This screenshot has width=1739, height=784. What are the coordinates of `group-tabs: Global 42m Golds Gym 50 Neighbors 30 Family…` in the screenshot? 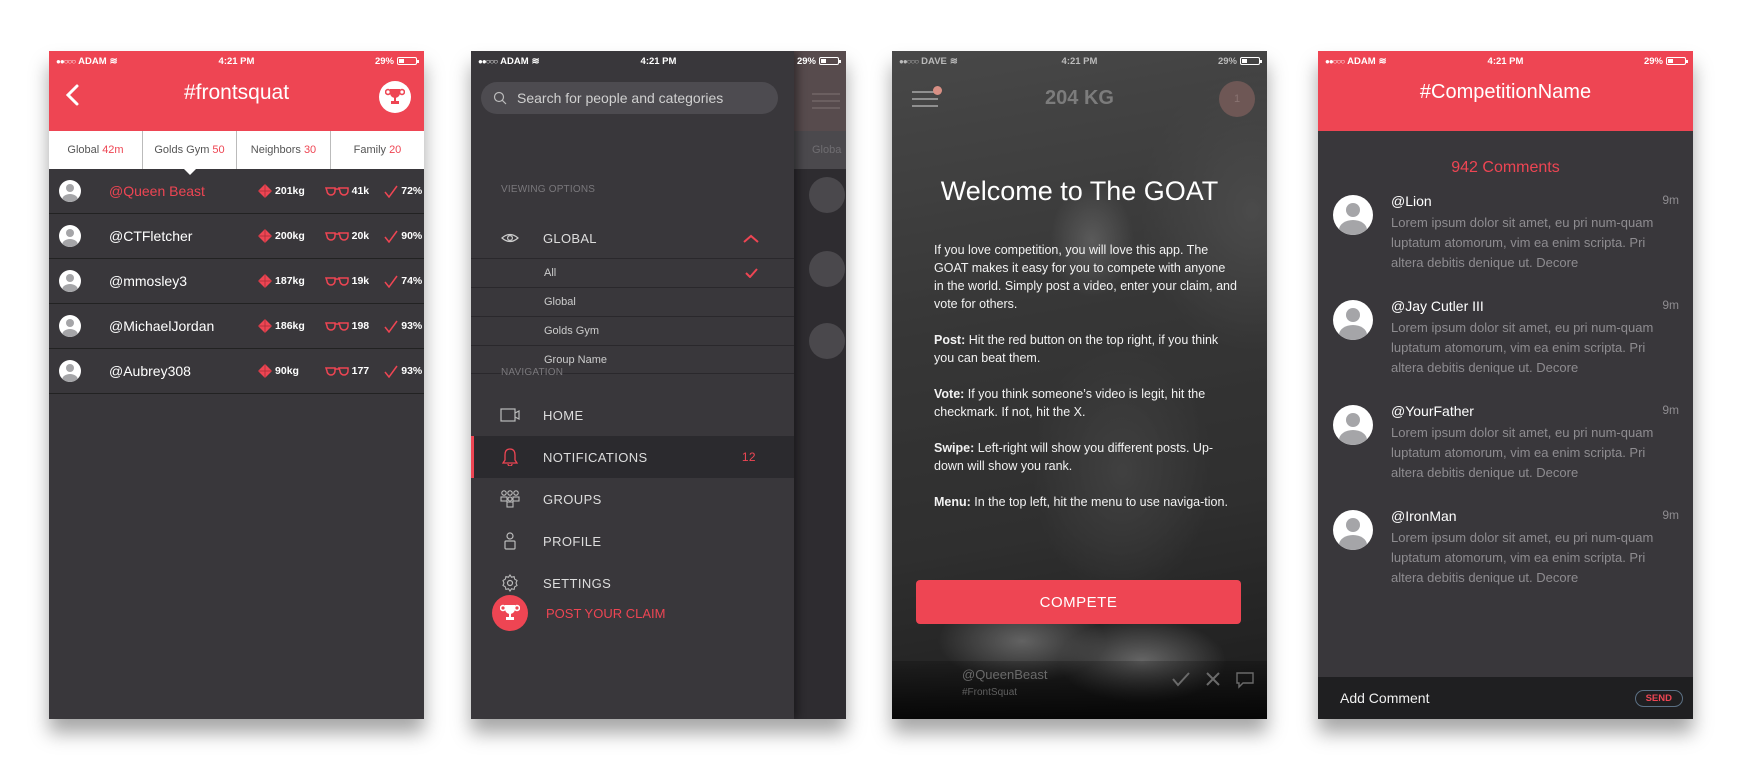 It's located at (236, 153).